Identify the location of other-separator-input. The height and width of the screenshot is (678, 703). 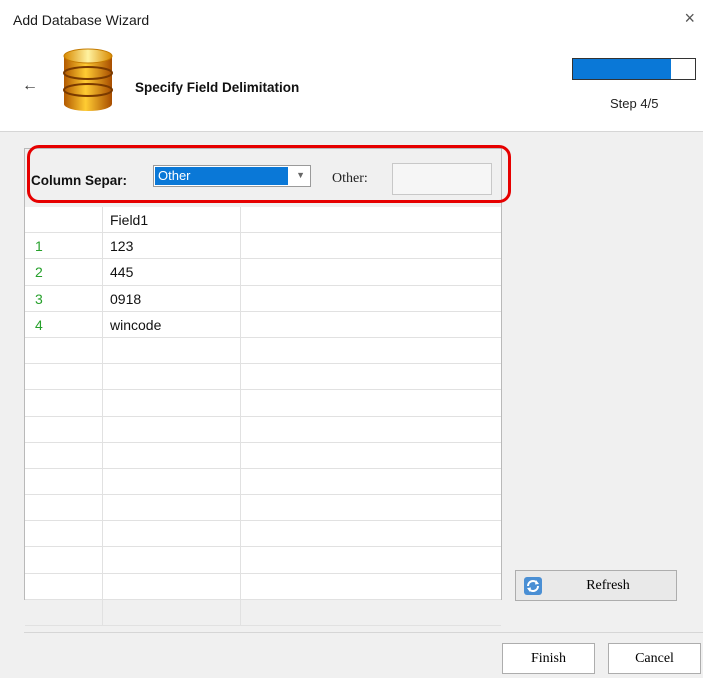
(442, 179).